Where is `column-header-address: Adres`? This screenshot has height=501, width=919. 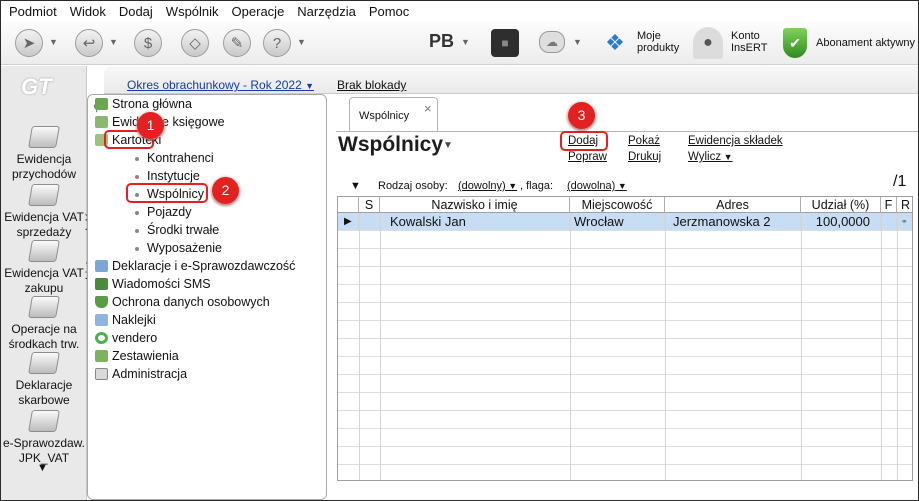 column-header-address: Adres is located at coordinates (733, 205).